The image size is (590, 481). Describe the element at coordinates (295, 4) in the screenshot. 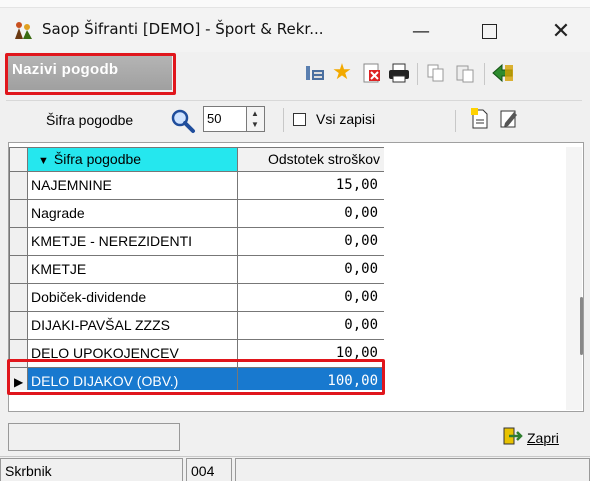

I see `title-bar-strip` at that location.